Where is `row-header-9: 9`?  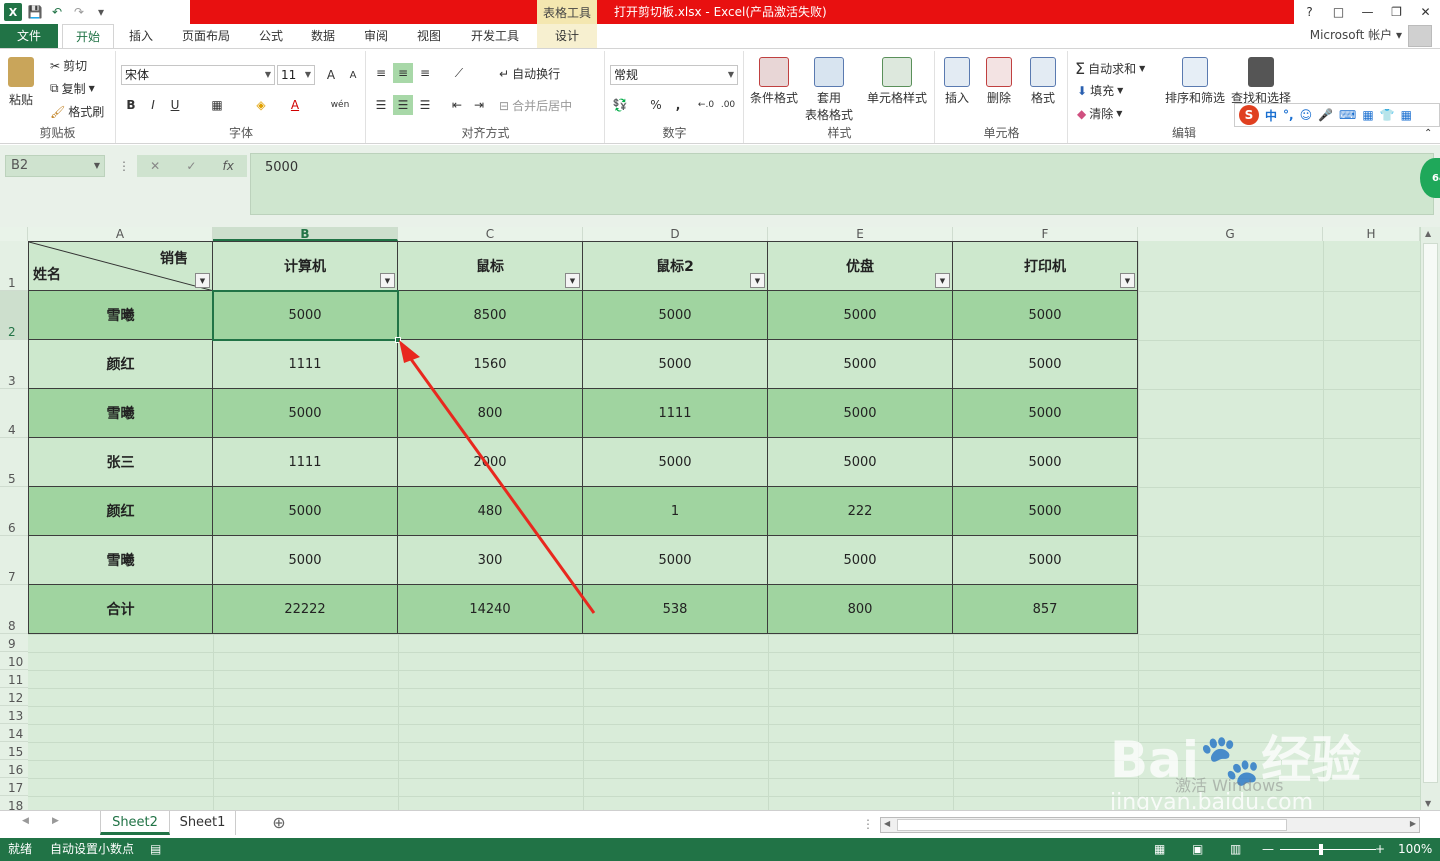 row-header-9: 9 is located at coordinates (14, 643).